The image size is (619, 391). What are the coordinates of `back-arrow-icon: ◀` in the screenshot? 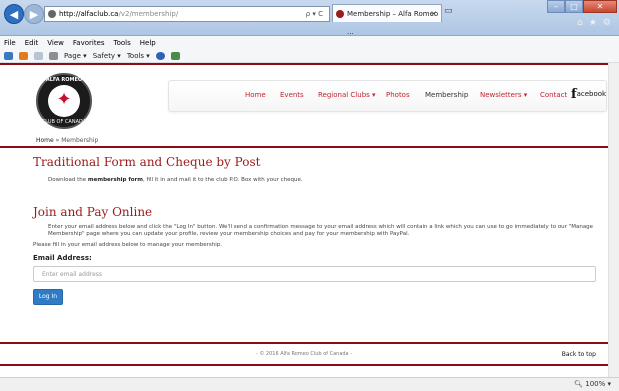 It's located at (14, 14).